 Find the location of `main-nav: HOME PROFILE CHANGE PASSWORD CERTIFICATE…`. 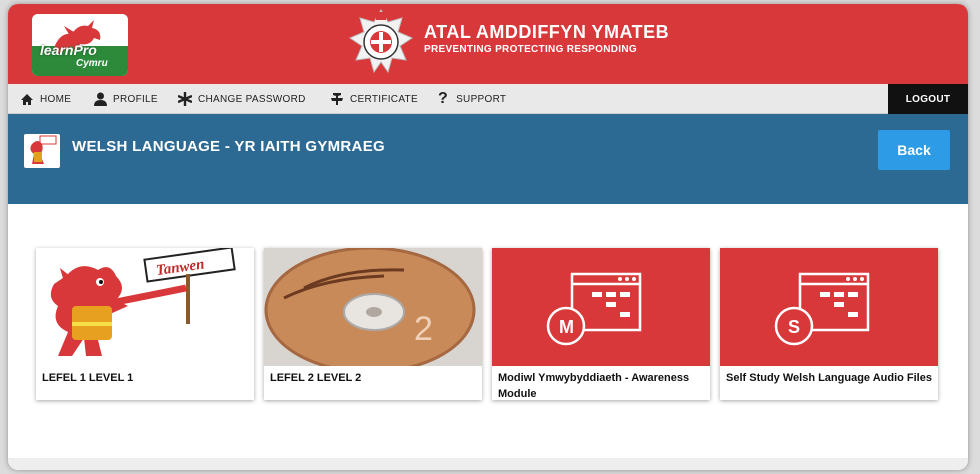

main-nav: HOME PROFILE CHANGE PASSWORD CERTIFICATE… is located at coordinates (488, 99).